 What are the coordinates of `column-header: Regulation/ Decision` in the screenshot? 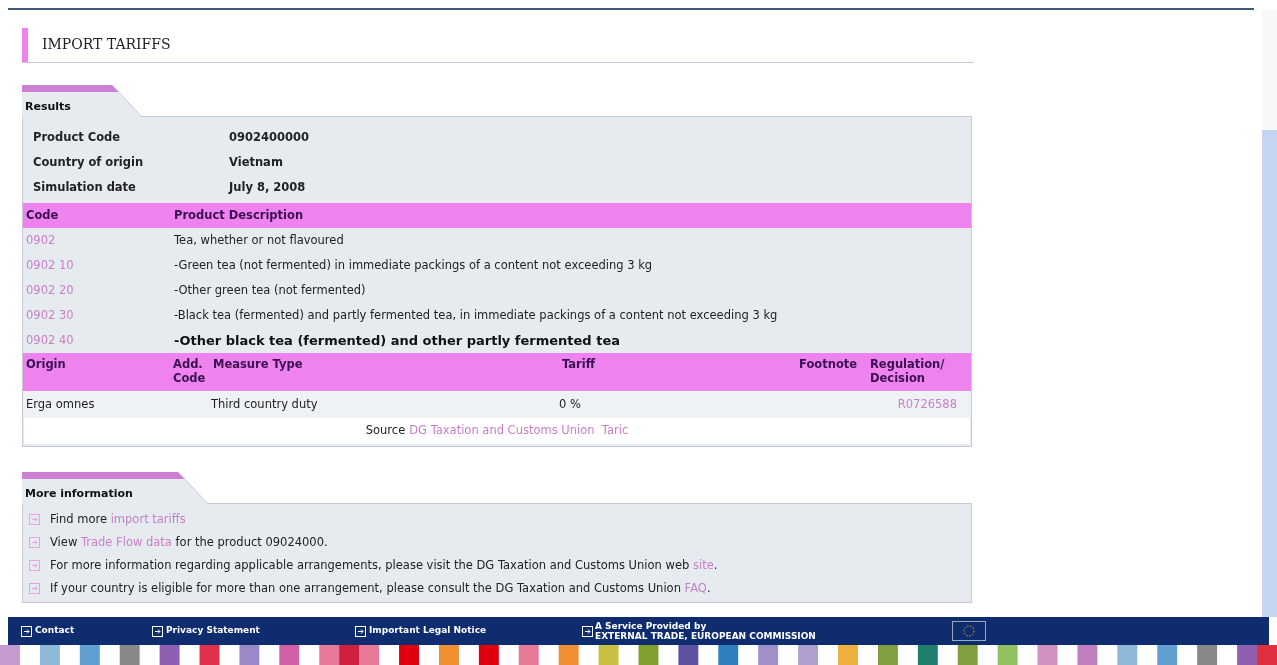 It's located at (908, 371).